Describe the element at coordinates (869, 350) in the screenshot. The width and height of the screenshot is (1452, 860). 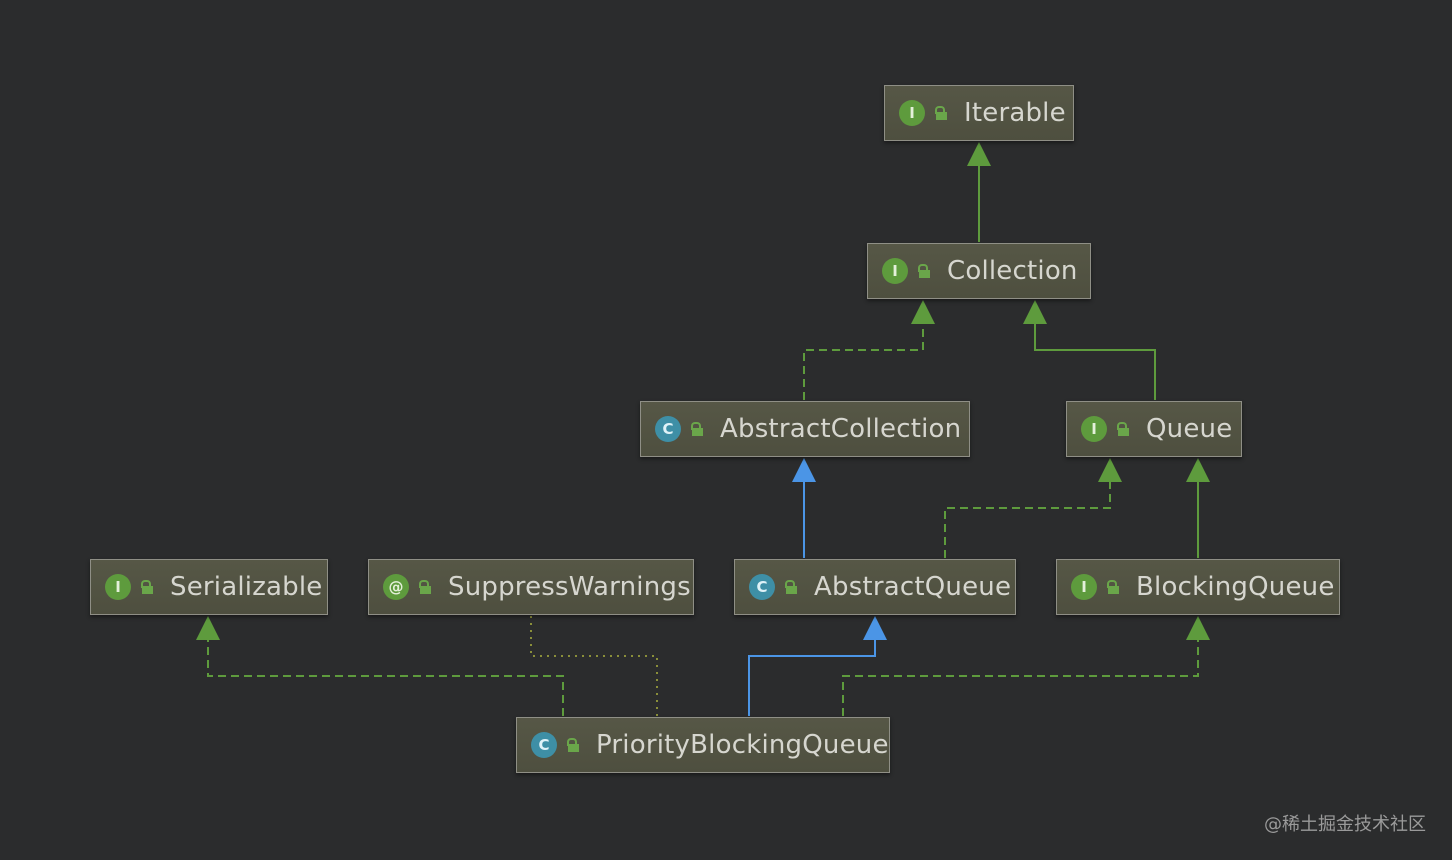
I see `edge-abstract-collection-implements-collection` at that location.